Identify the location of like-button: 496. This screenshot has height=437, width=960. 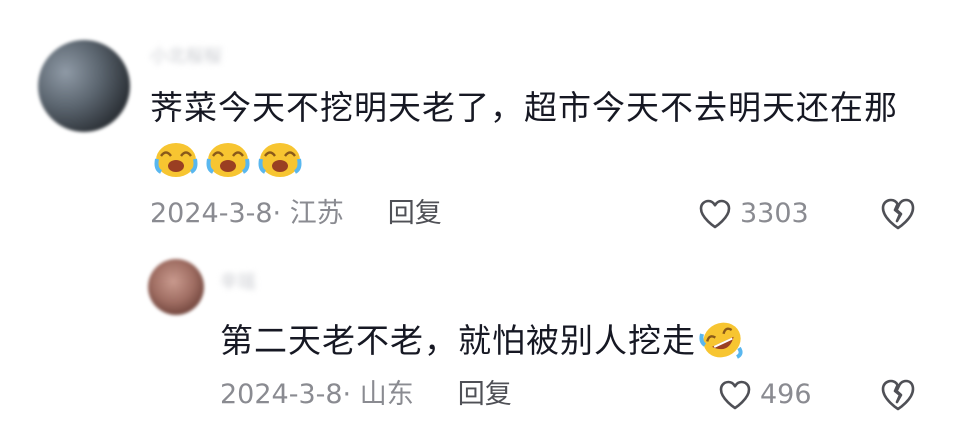
(765, 395).